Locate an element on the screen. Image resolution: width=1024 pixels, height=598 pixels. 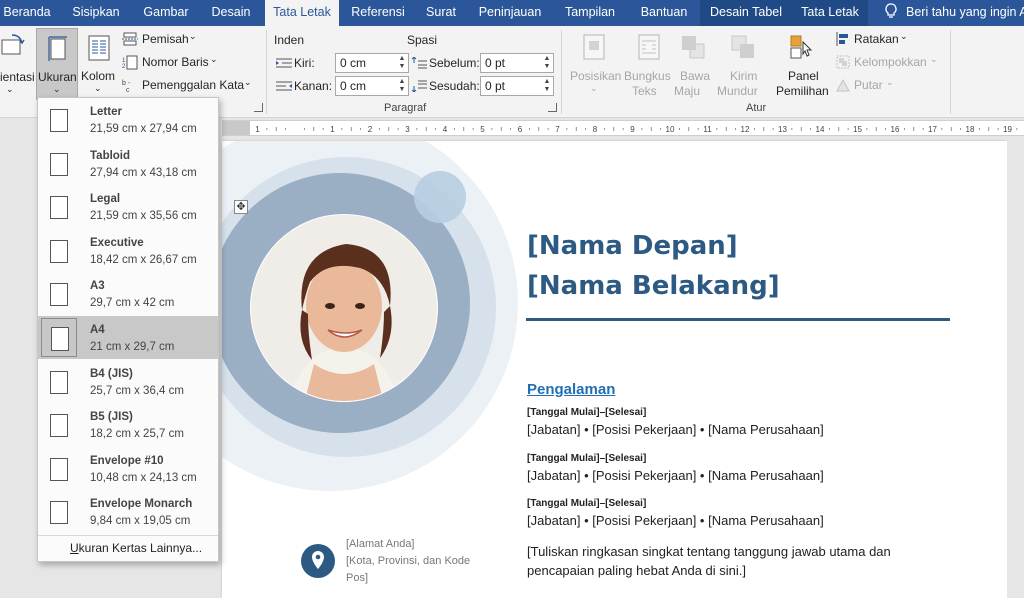
group-objects-label: Kelompokkan is located at coordinates (890, 62).